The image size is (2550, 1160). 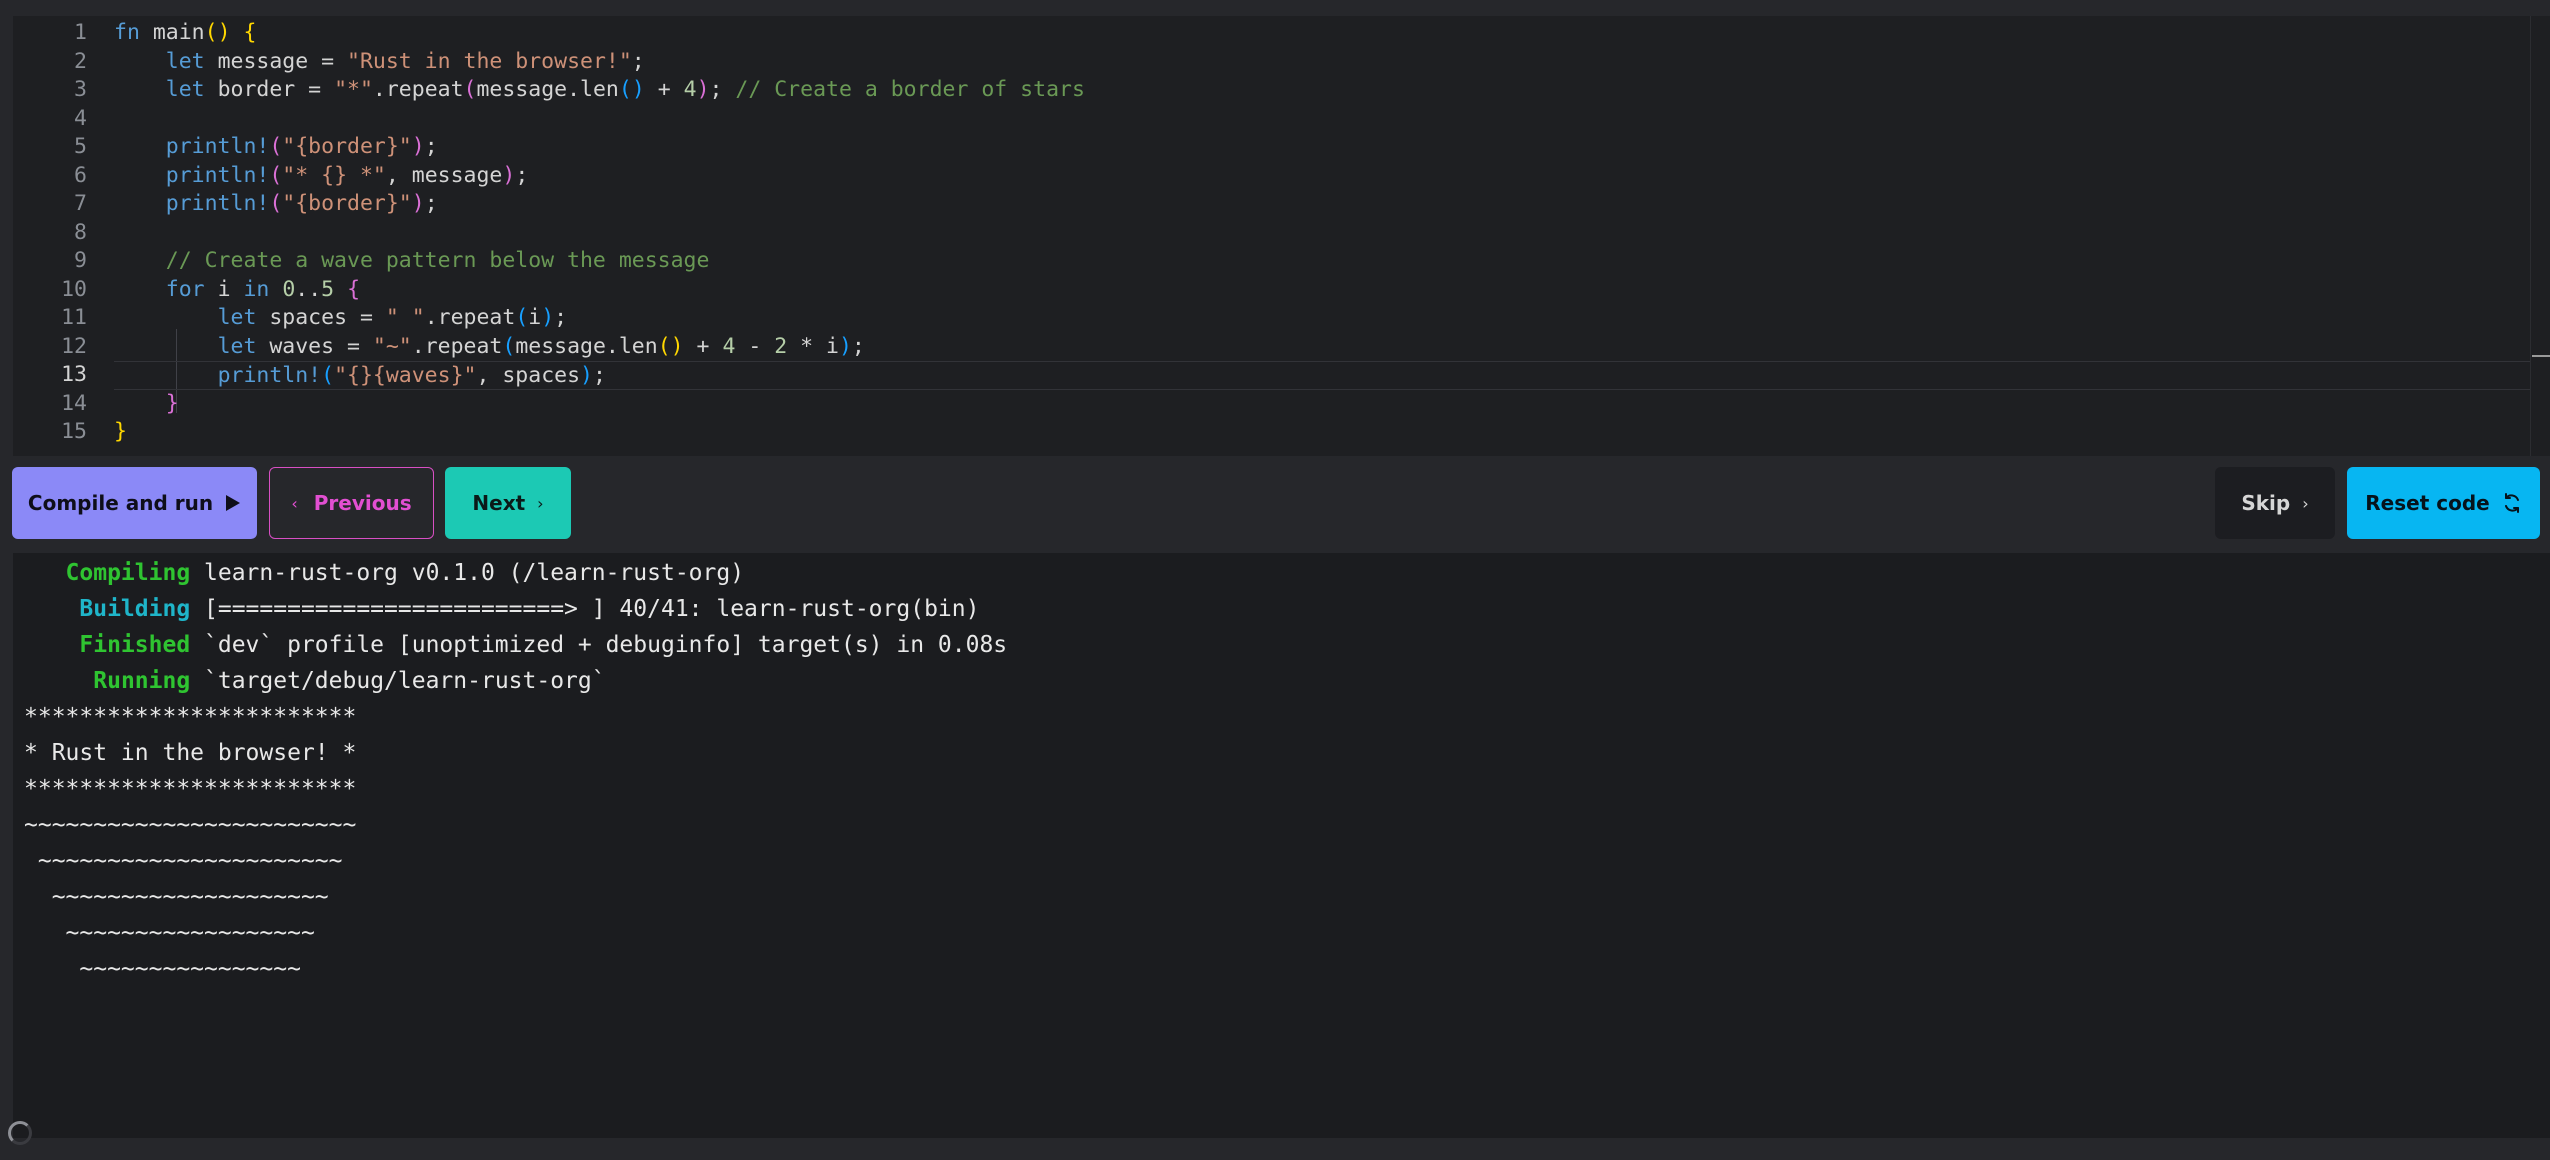 What do you see at coordinates (80, 146) in the screenshot?
I see `line-number: 5` at bounding box center [80, 146].